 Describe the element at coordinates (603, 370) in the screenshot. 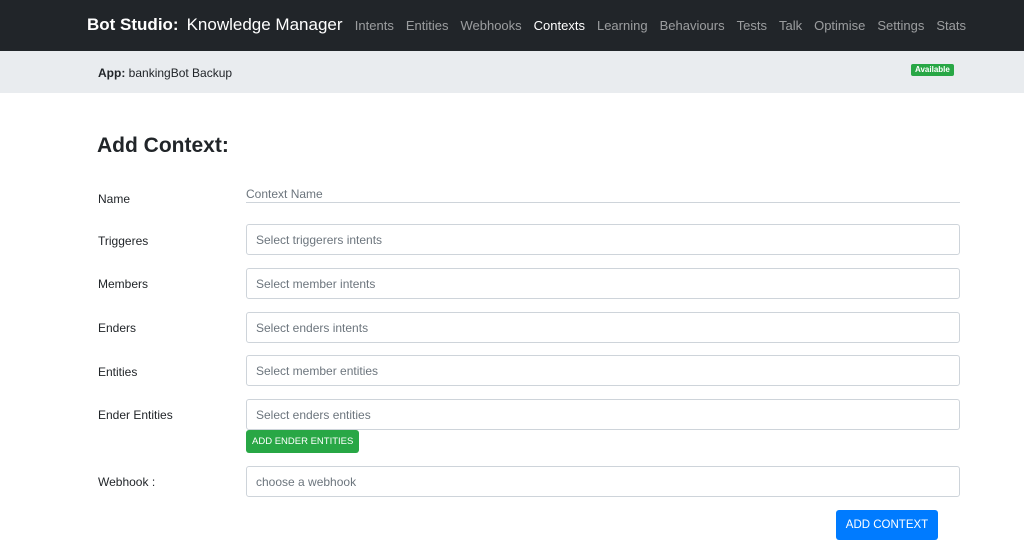

I see `entities-select` at that location.